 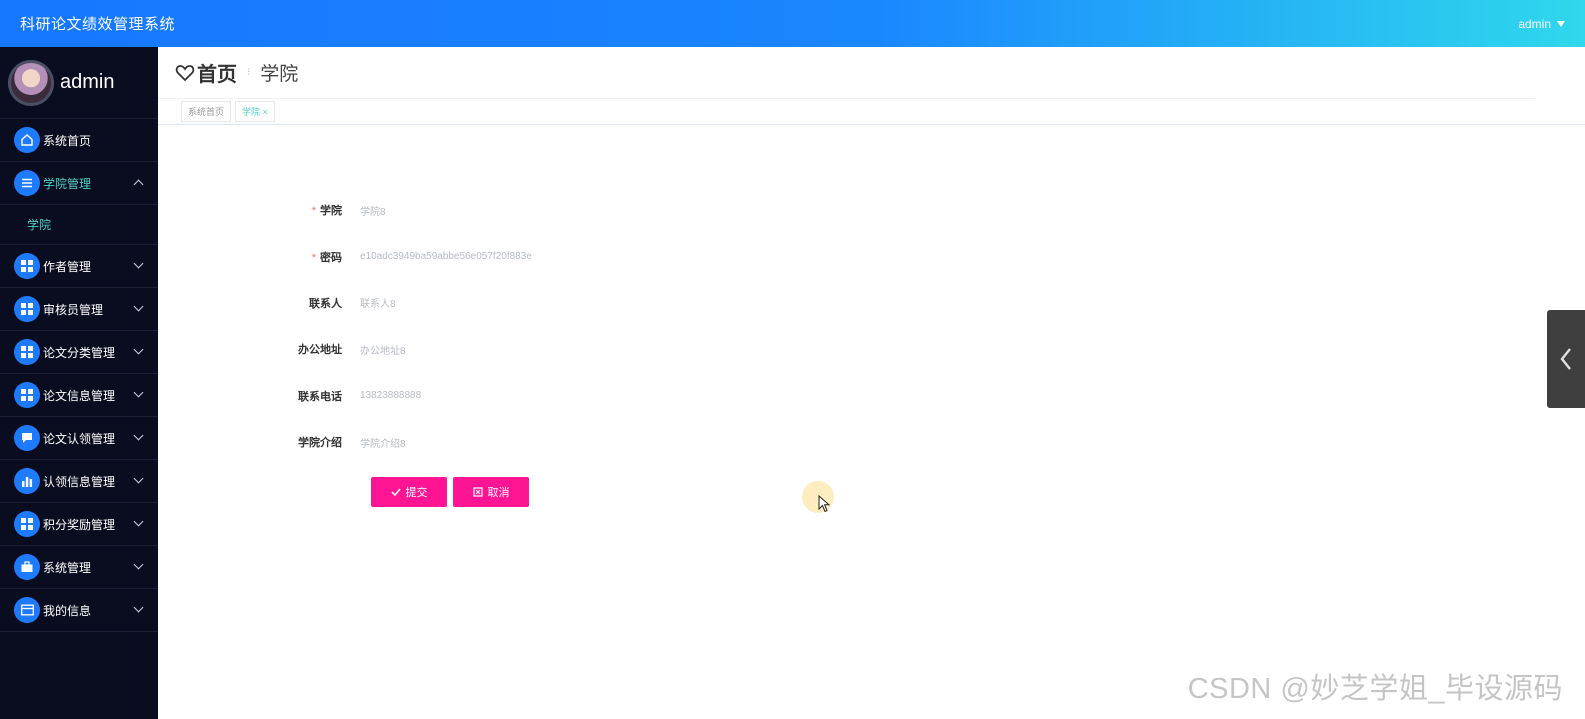 What do you see at coordinates (98, 24) in the screenshot?
I see `app-title: 科研论文绩效管理系统` at bounding box center [98, 24].